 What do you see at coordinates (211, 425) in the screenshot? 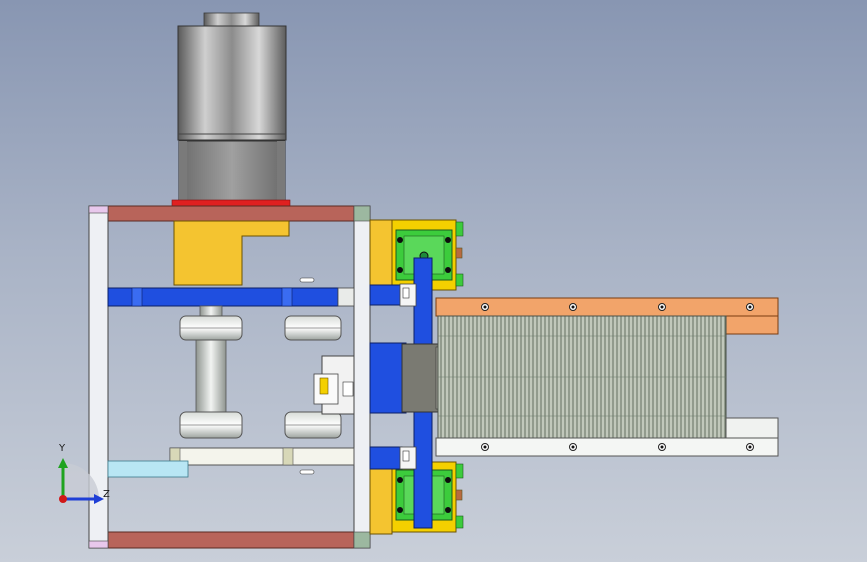
I see `pulley-left-bottom` at bounding box center [211, 425].